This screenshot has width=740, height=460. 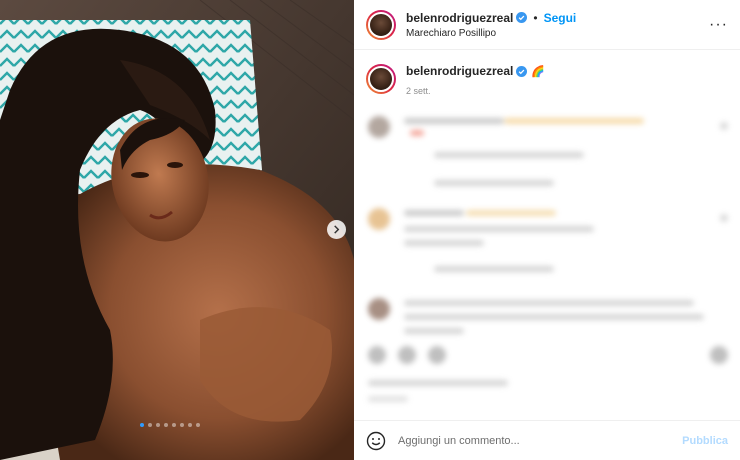 What do you see at coordinates (381, 79) in the screenshot?
I see `caption-avatar` at bounding box center [381, 79].